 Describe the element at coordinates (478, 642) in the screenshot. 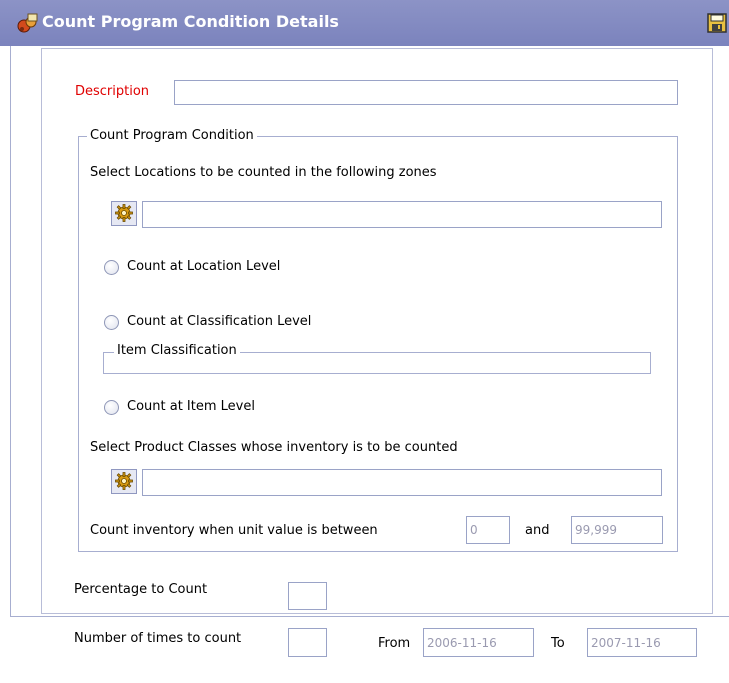

I see `from-date-input` at that location.